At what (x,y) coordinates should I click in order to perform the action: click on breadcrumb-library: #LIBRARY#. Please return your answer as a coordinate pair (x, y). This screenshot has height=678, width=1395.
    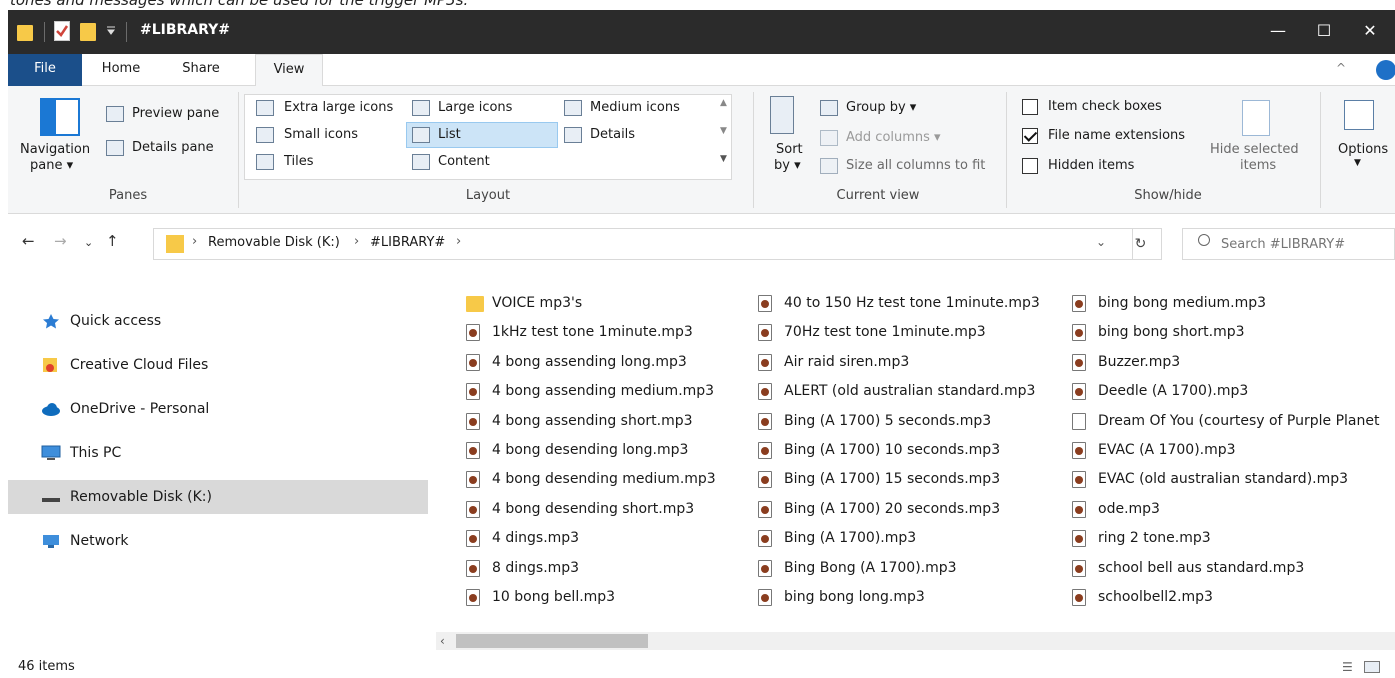
    Looking at the image, I should click on (407, 242).